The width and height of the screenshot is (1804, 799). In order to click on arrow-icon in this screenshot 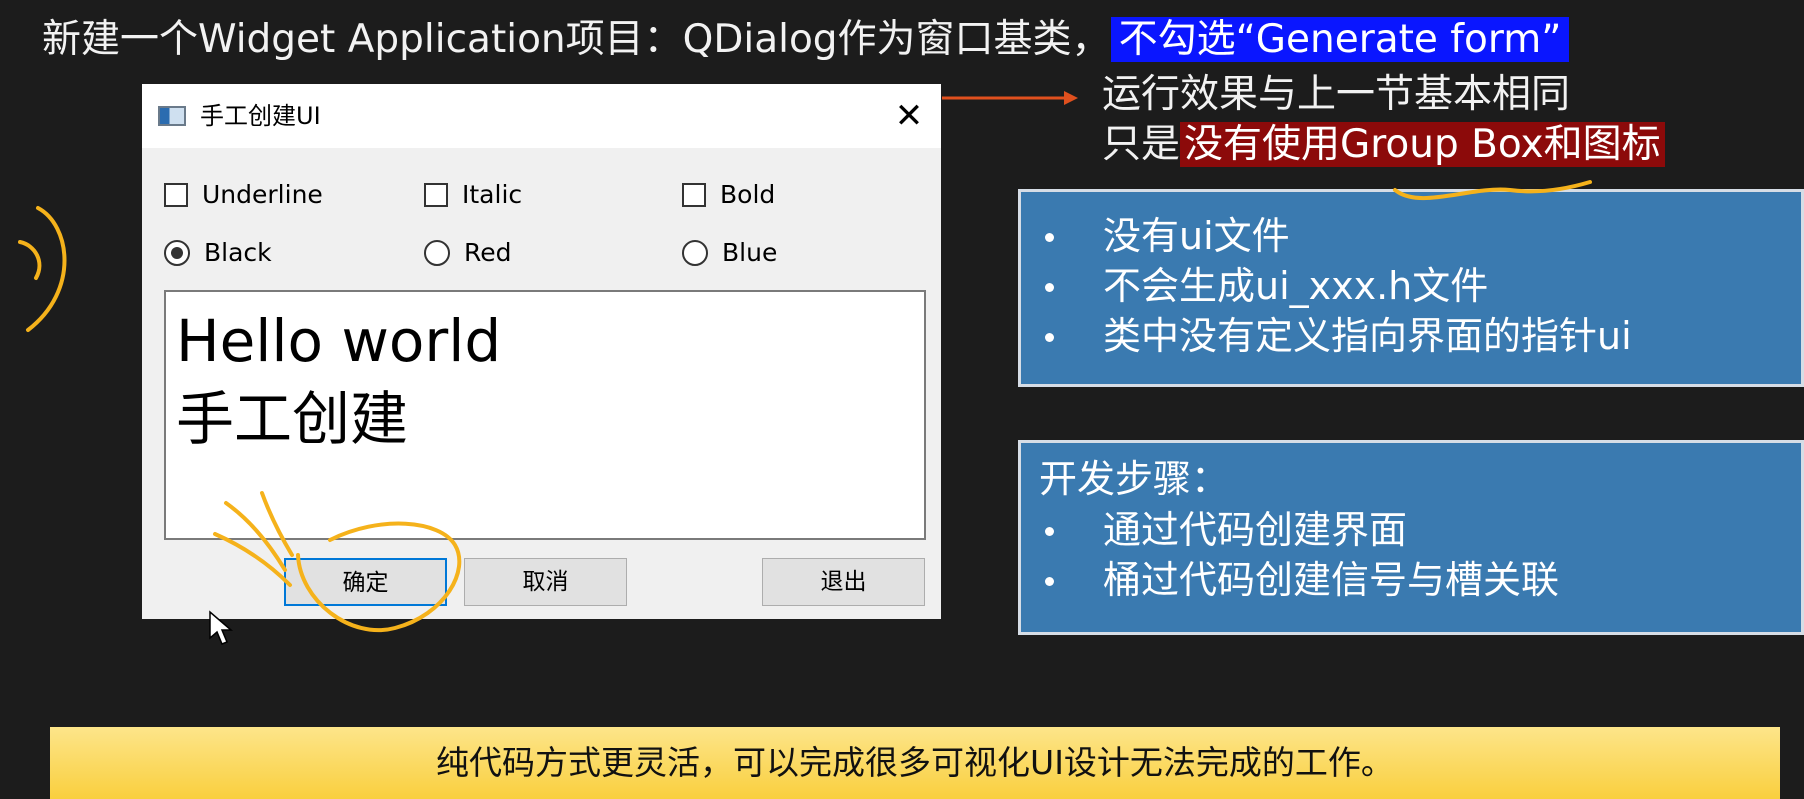, I will do `click(1010, 98)`.